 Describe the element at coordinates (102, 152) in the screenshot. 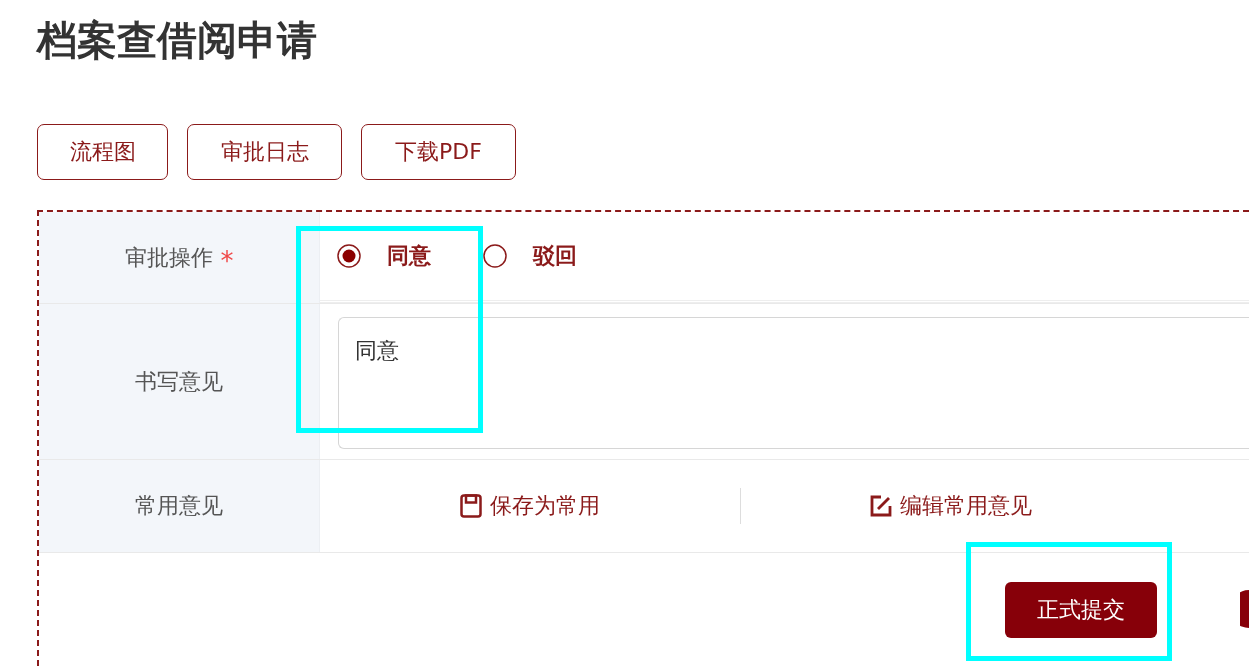

I see `toolbar-button: 流程图` at that location.